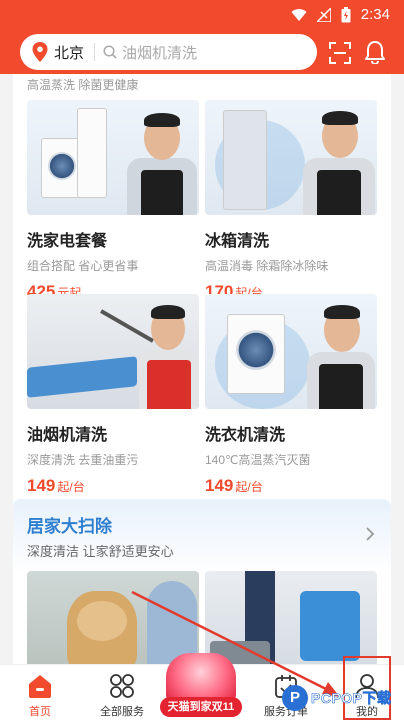 Image resolution: width=404 pixels, height=720 pixels. What do you see at coordinates (299, 14) in the screenshot?
I see `wifi-icon` at bounding box center [299, 14].